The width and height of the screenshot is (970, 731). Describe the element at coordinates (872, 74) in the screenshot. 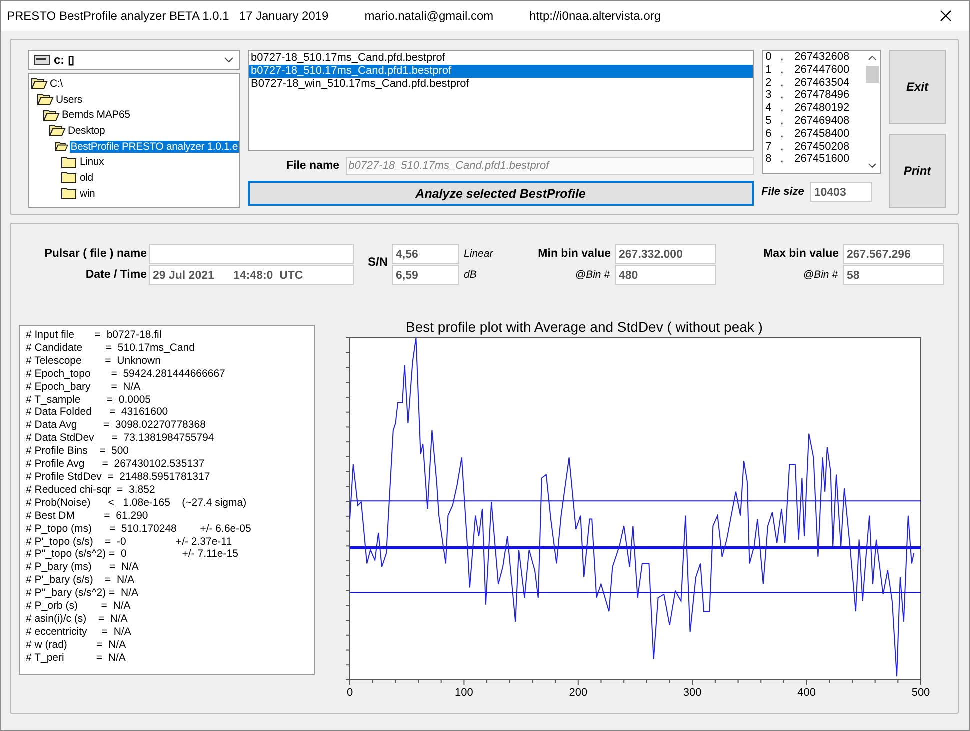

I see `scroll-thumb` at that location.